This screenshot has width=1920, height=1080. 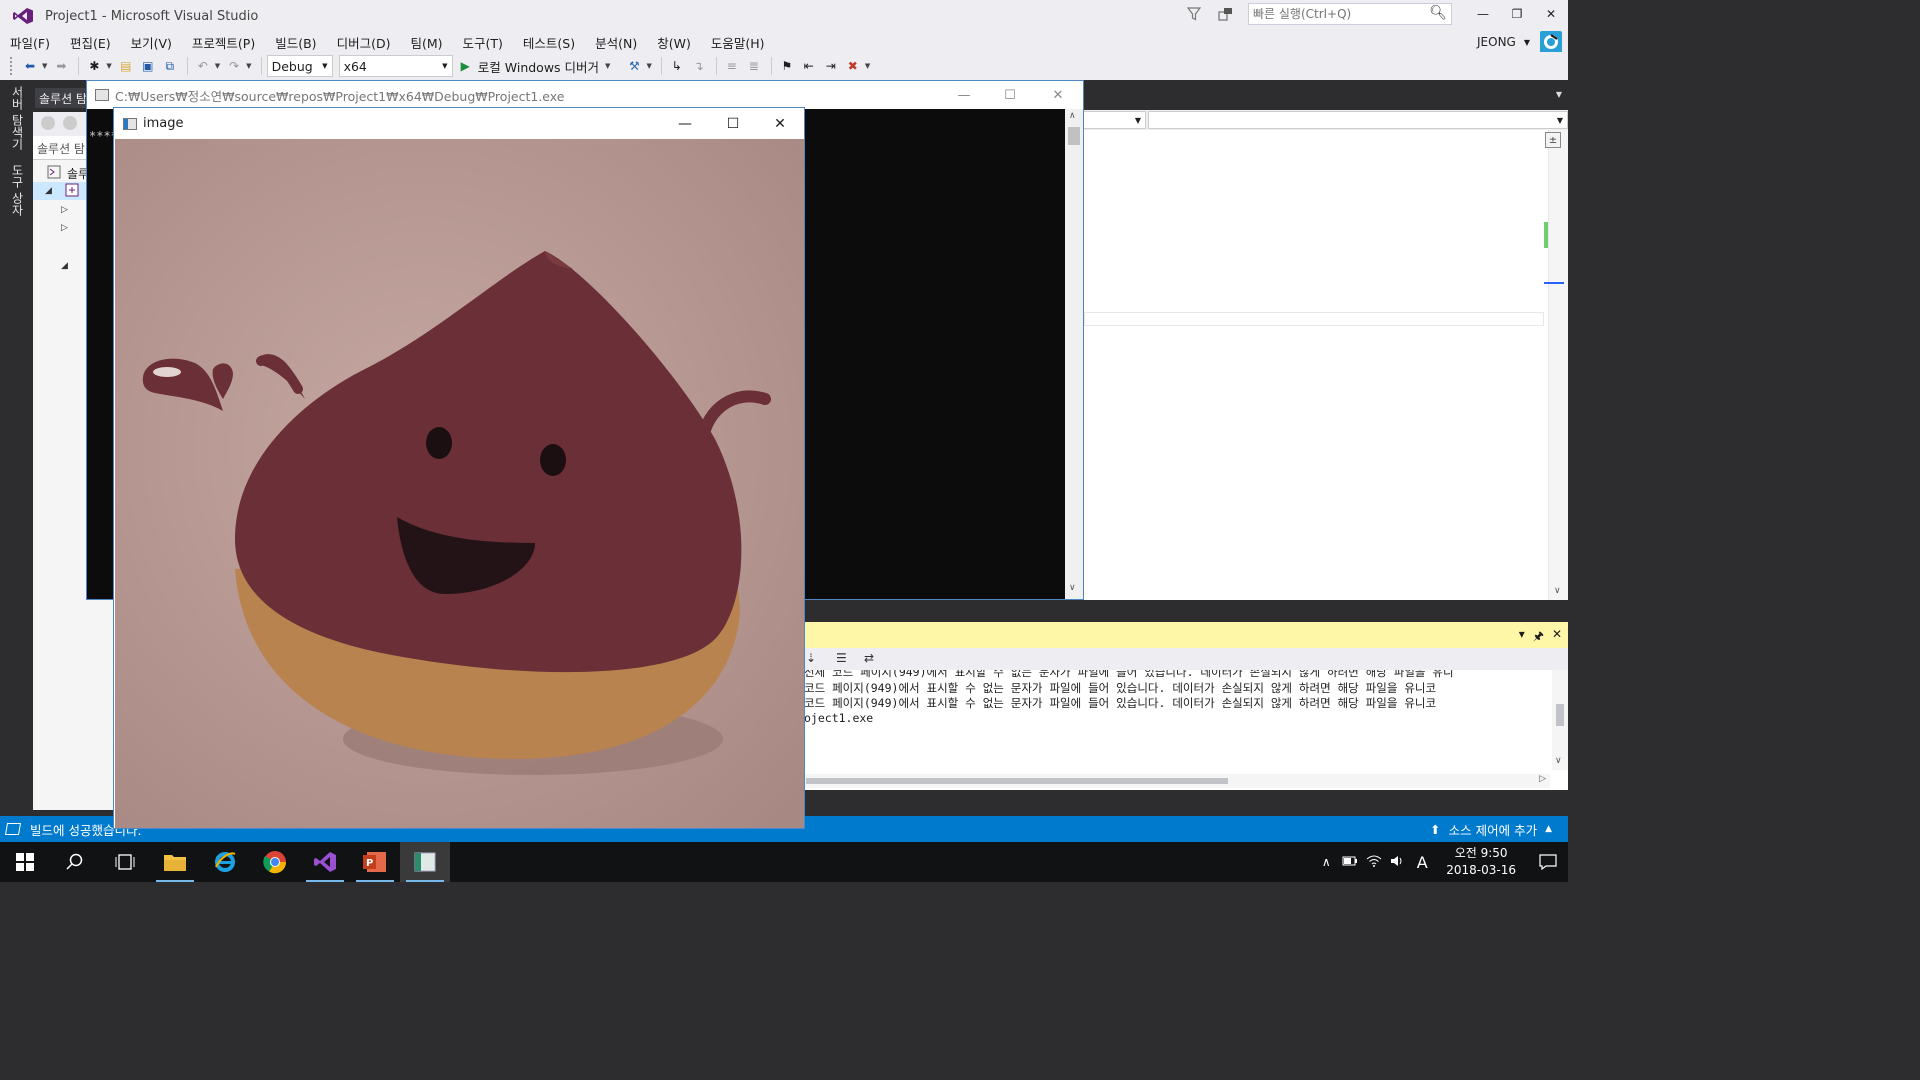 I want to click on word-wrap-icon: ⇄, so click(x=869, y=658).